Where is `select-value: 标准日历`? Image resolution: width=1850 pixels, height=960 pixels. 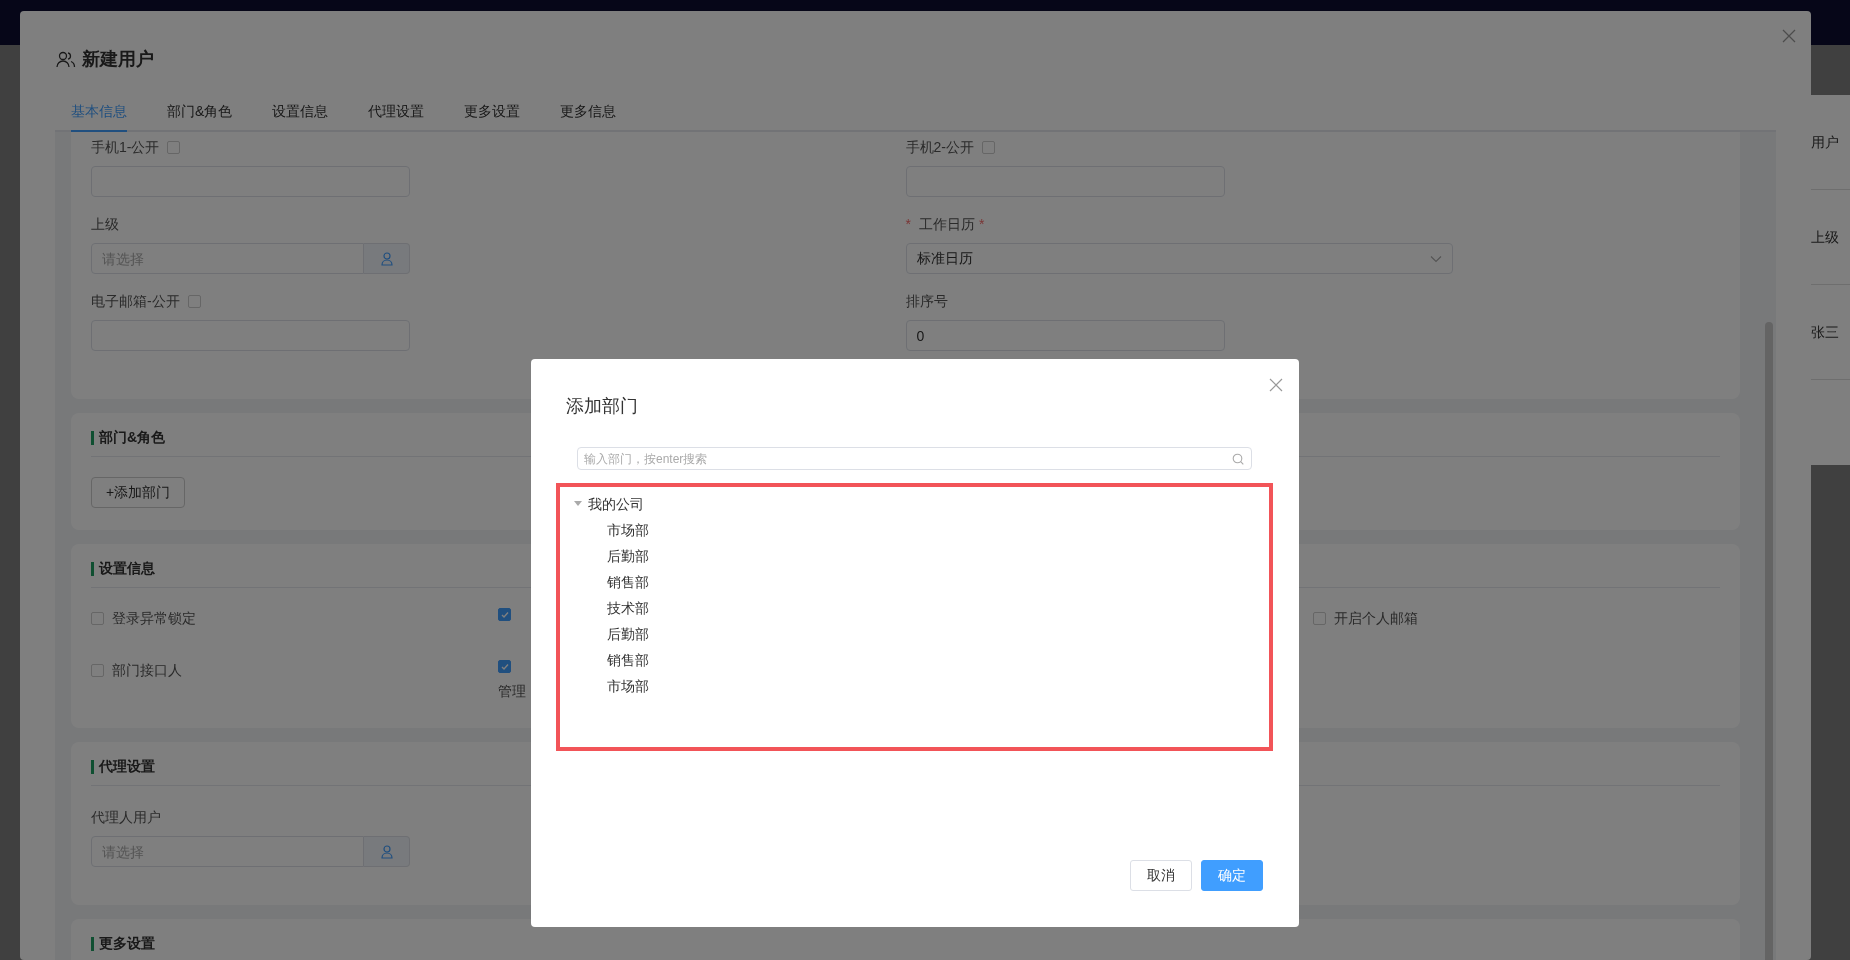
select-value: 标准日历 is located at coordinates (944, 258).